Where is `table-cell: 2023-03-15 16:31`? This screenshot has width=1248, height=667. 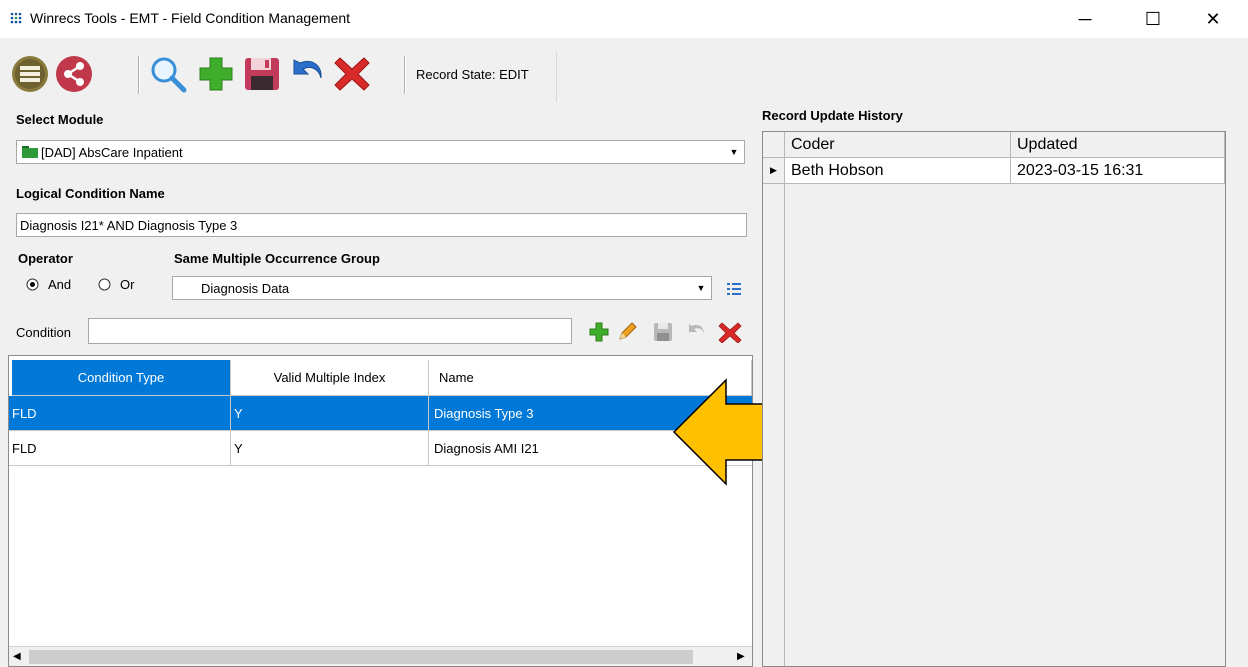
table-cell: 2023-03-15 16:31 is located at coordinates (1118, 171).